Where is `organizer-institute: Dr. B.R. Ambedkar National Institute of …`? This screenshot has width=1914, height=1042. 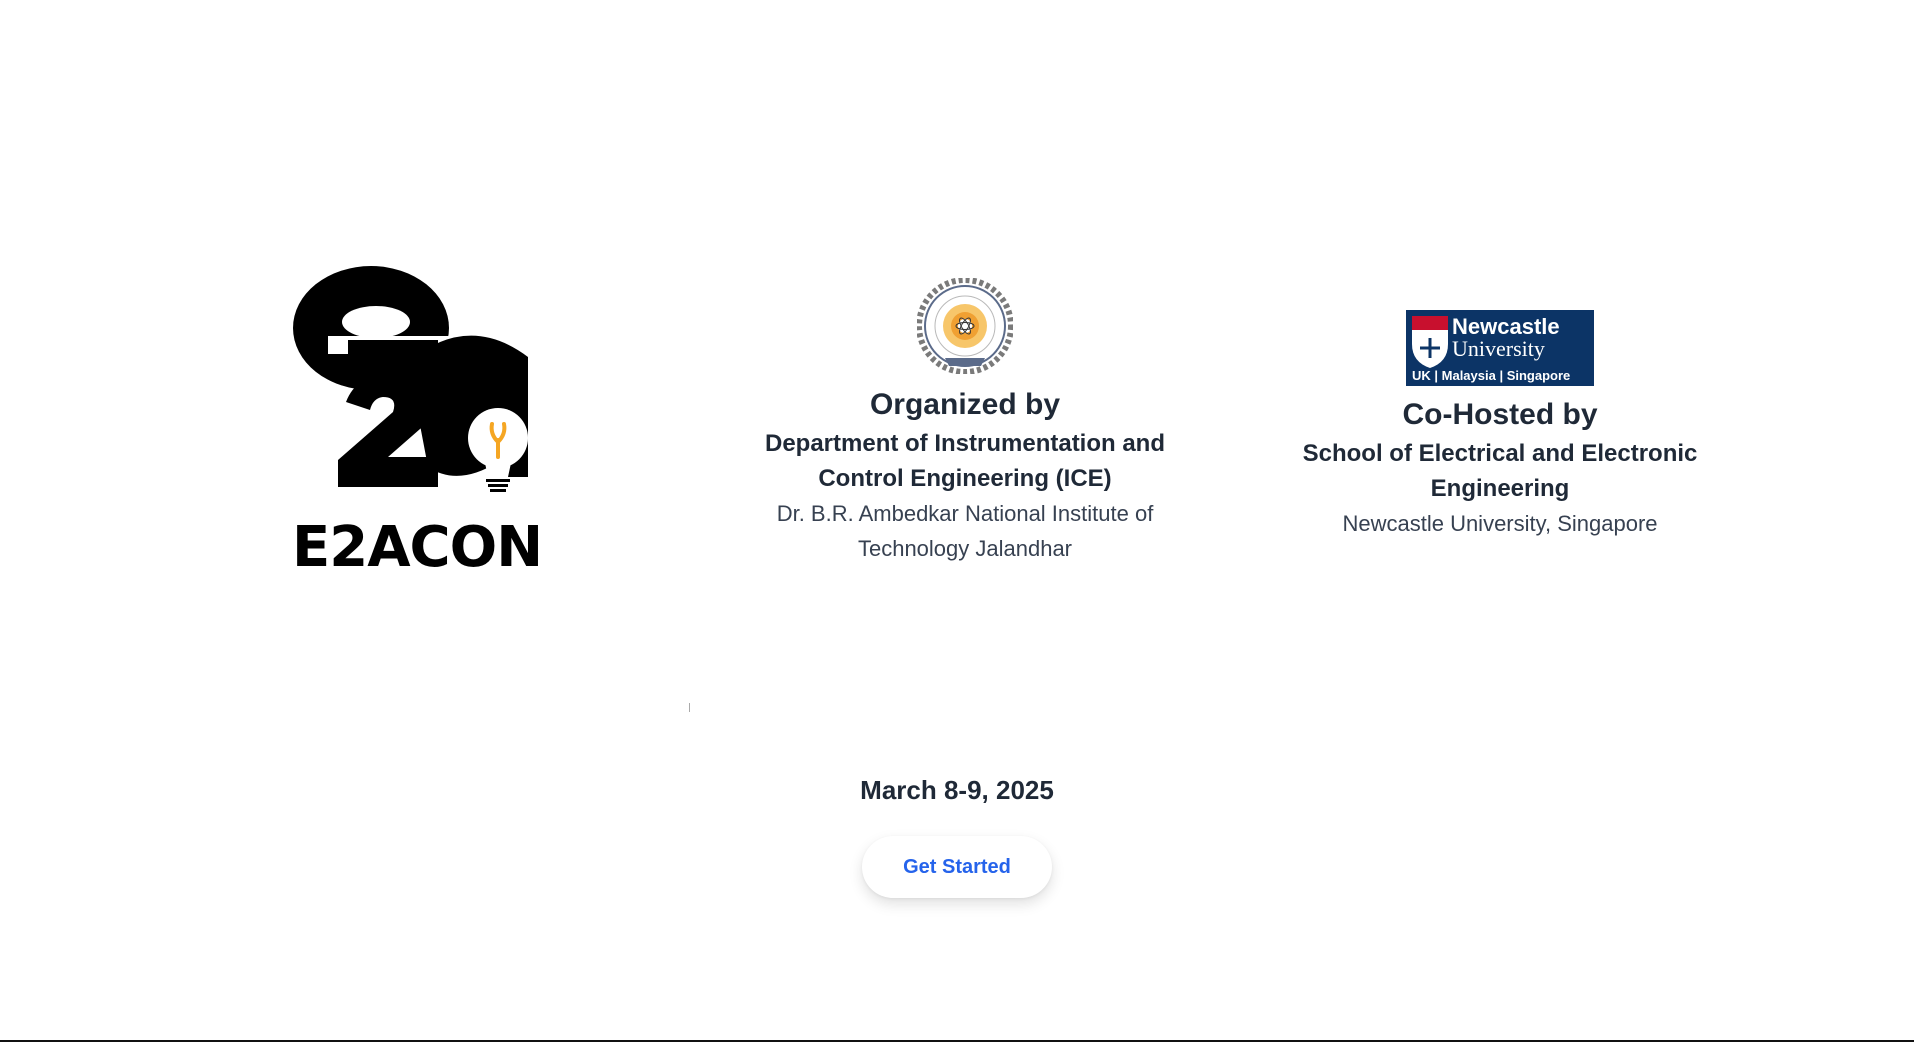
organizer-institute: Dr. B.R. Ambedkar National Institute of … is located at coordinates (965, 530).